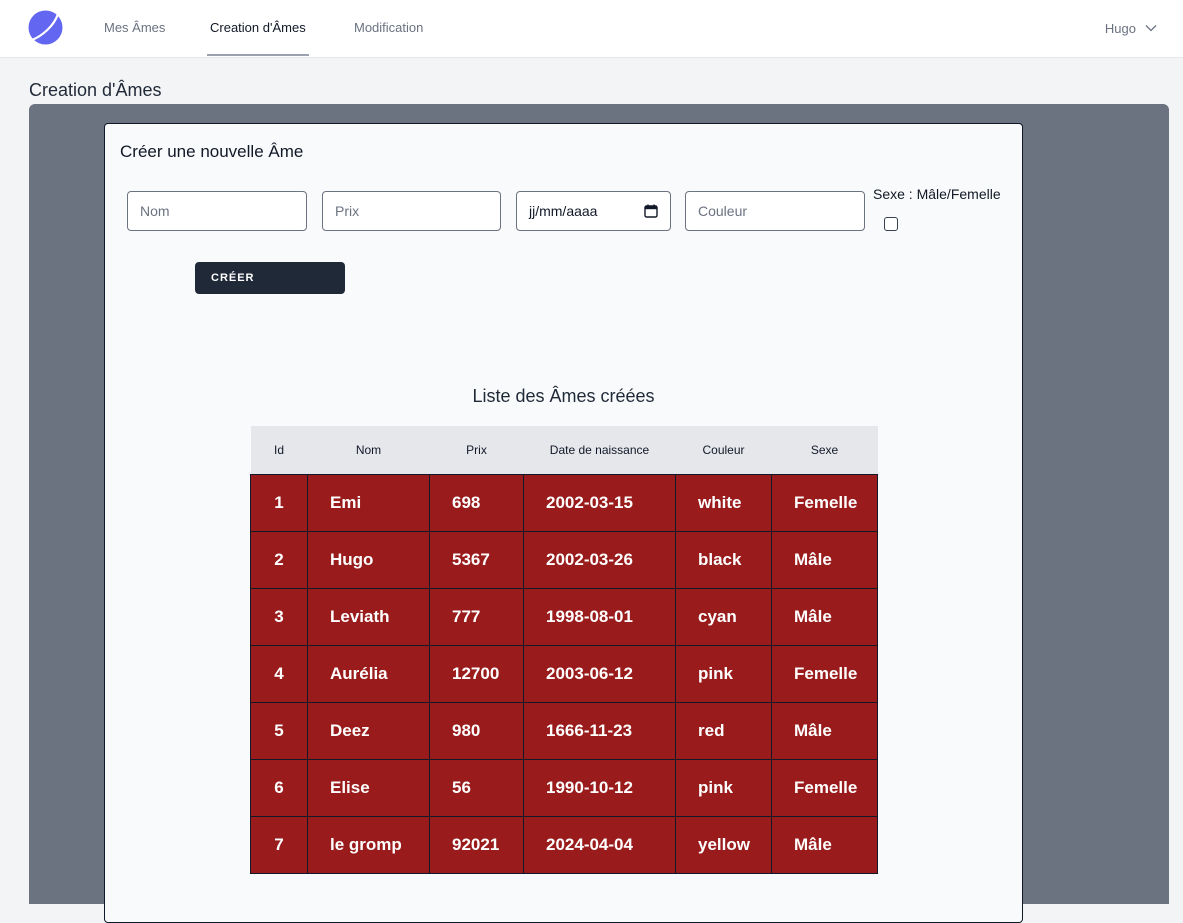  Describe the element at coordinates (599, 731) in the screenshot. I see `cell-date: 1666-11-23` at that location.